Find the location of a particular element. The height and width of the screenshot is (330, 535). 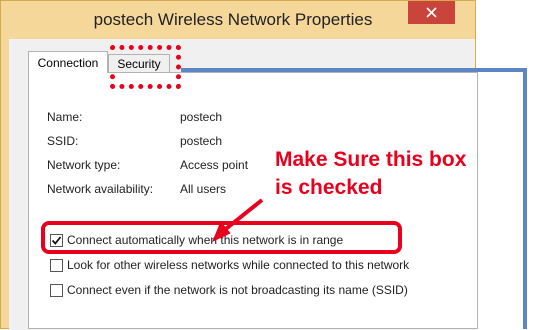

tab-security: Security is located at coordinates (139, 63).